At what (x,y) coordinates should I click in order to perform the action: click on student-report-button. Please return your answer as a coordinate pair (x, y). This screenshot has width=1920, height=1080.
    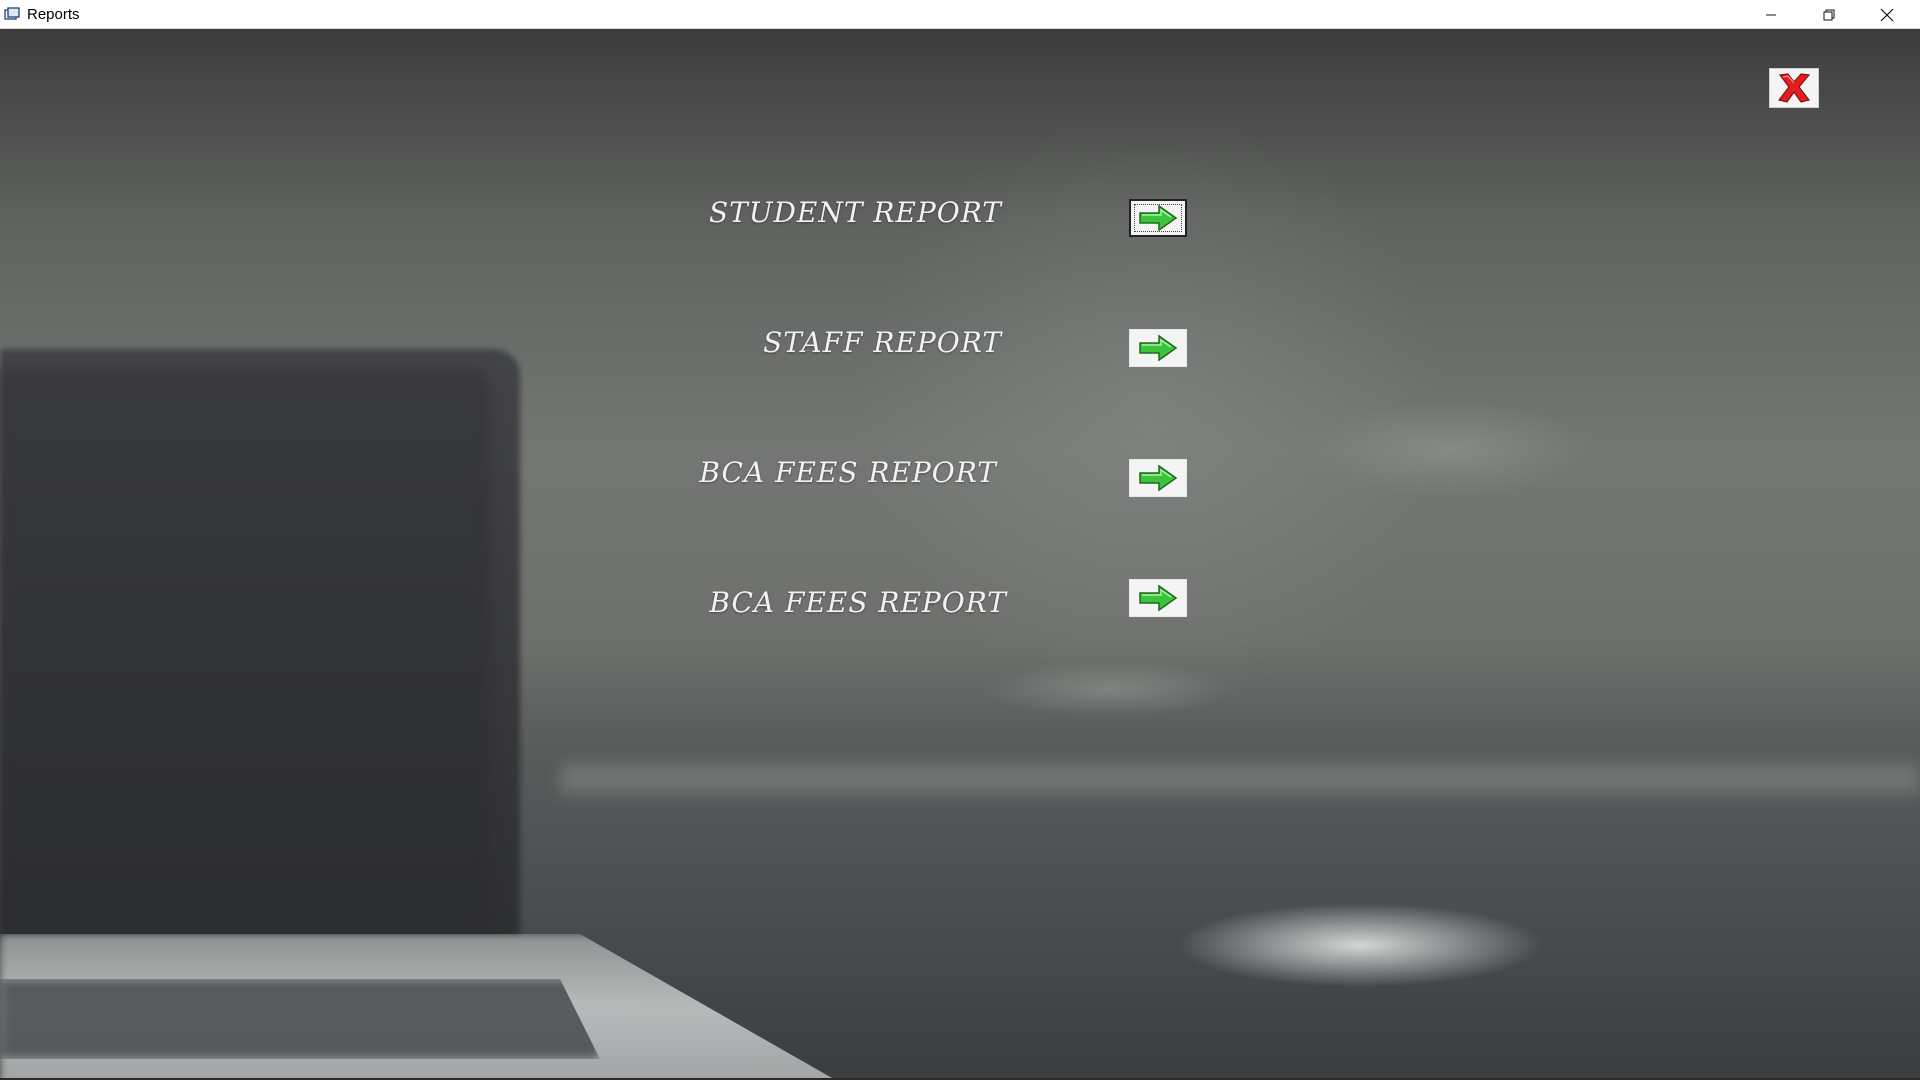
    Looking at the image, I should click on (1158, 218).